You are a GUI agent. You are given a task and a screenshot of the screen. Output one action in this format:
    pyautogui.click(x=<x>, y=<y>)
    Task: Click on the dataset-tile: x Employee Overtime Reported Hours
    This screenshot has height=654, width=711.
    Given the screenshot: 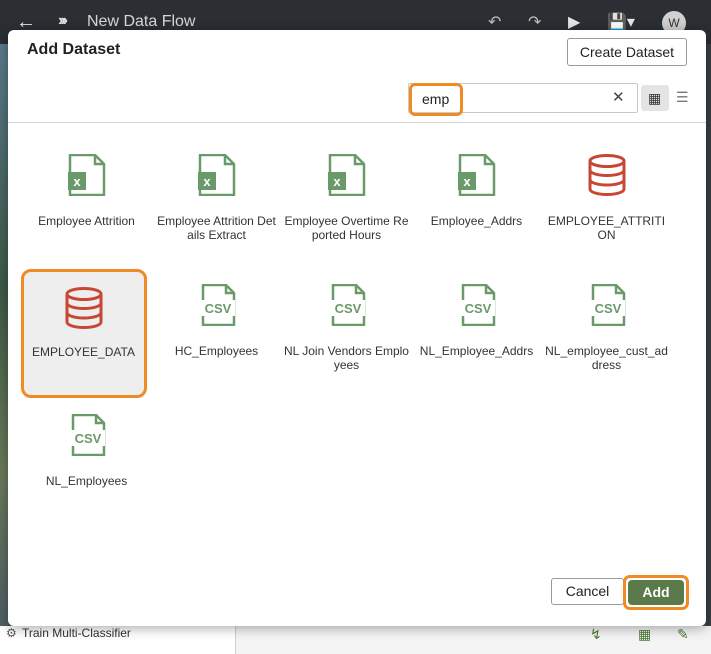 What is the action you would take?
    pyautogui.click(x=346, y=194)
    